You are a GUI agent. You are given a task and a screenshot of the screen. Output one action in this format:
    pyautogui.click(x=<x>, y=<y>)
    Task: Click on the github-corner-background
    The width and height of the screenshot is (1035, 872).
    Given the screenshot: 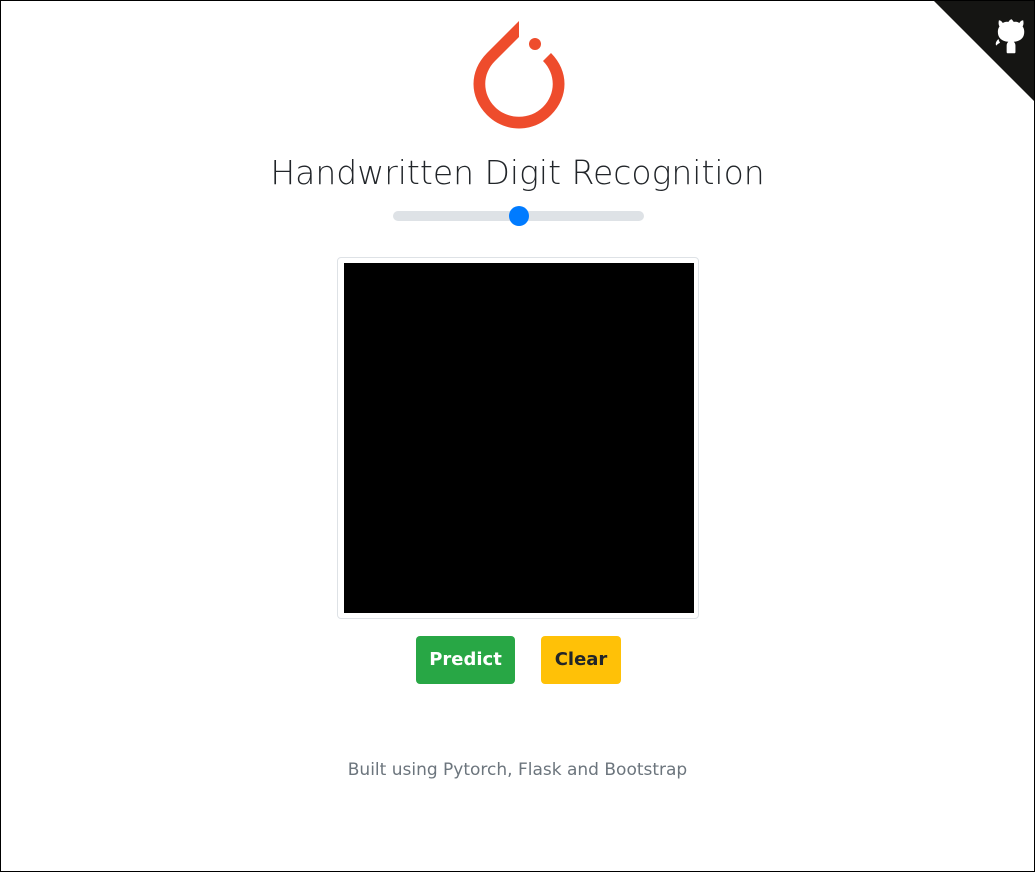 What is the action you would take?
    pyautogui.click(x=984, y=51)
    